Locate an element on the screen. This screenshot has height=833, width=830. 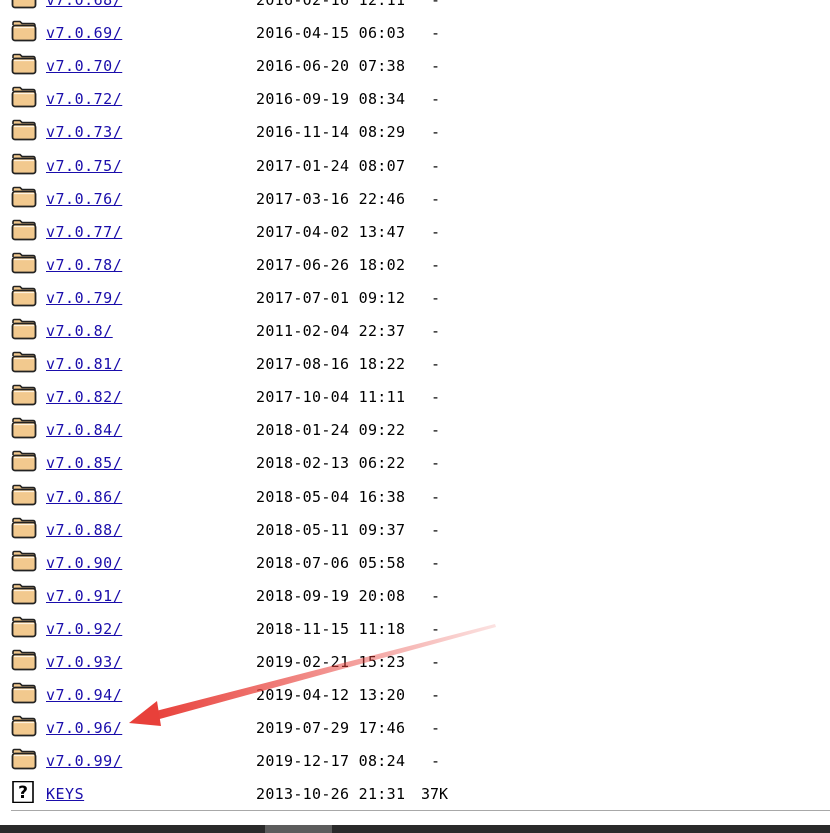
last-modified: 2017-10-04 11:11 is located at coordinates (331, 397).